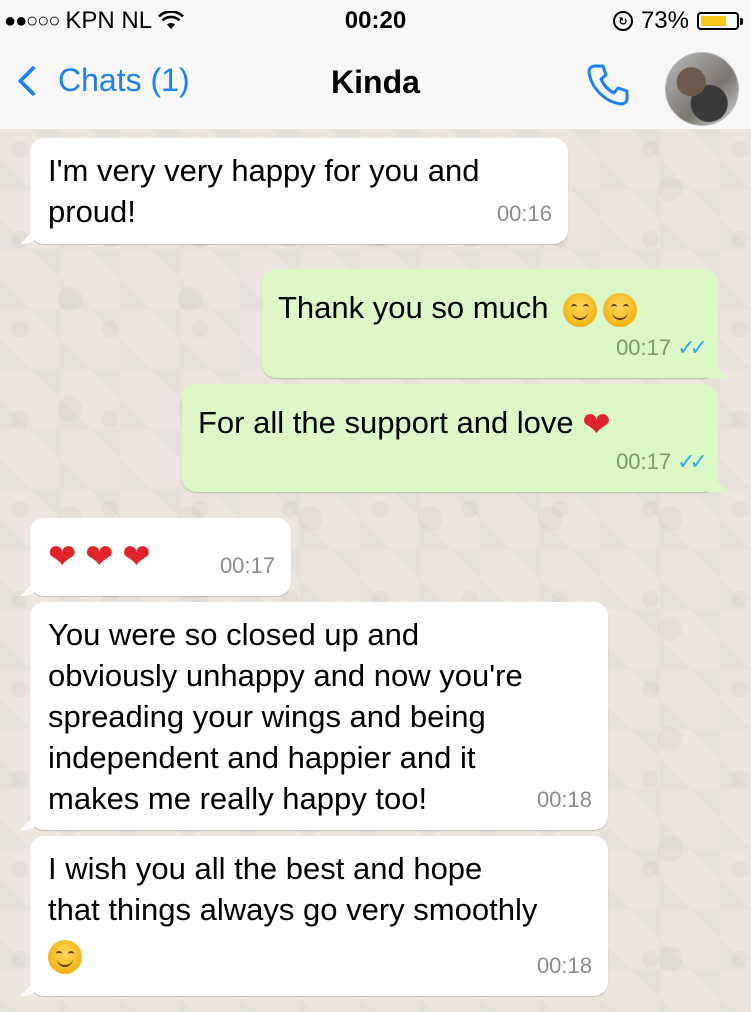 This screenshot has width=751, height=1012. What do you see at coordinates (386, 422) in the screenshot?
I see `message-text: For all the support and love` at bounding box center [386, 422].